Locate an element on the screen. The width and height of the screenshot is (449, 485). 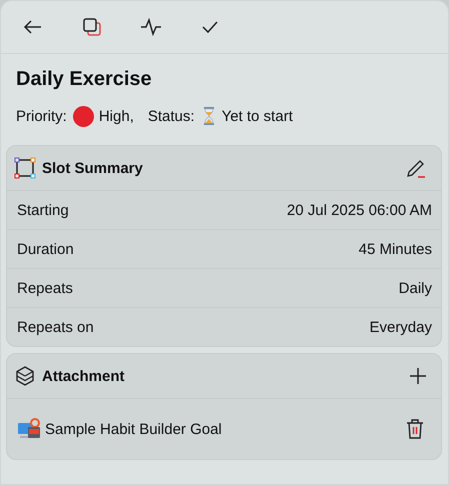
delete-button is located at coordinates (415, 429).